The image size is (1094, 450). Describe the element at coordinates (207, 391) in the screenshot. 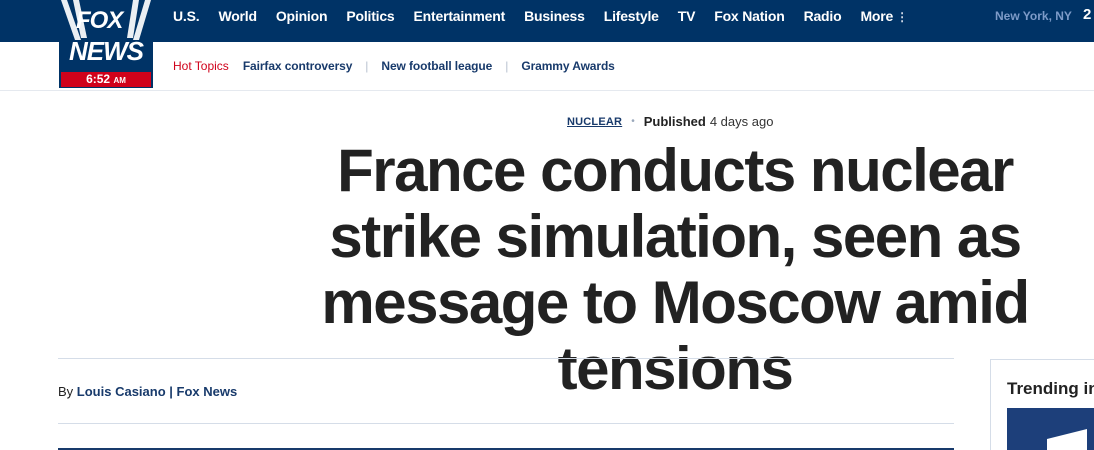

I see `outlet-link: Fox News` at that location.